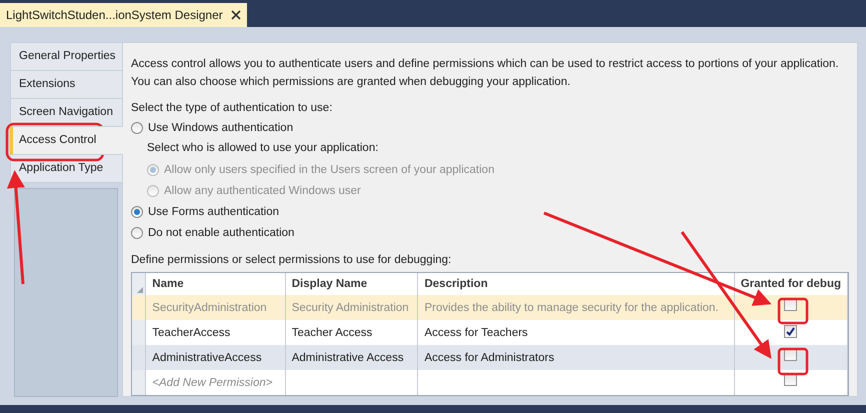  Describe the element at coordinates (66, 84) in the screenshot. I see `nav-tab: Extensions` at that location.